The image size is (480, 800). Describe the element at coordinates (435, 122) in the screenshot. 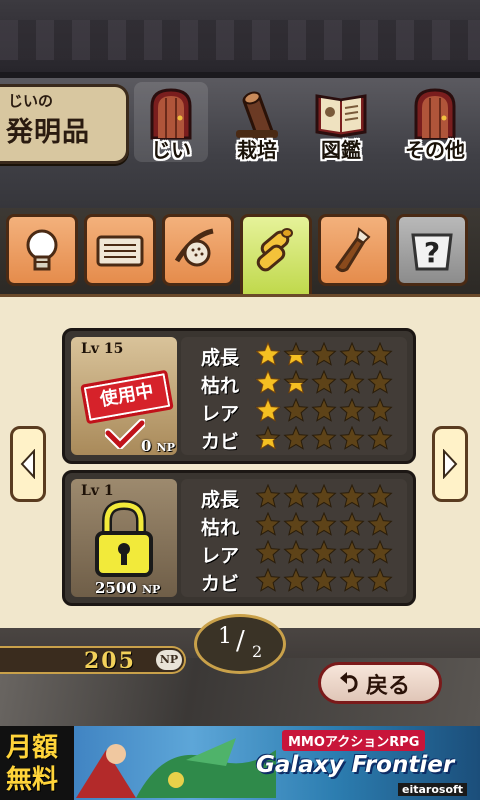

I see `nav-other: その他` at that location.